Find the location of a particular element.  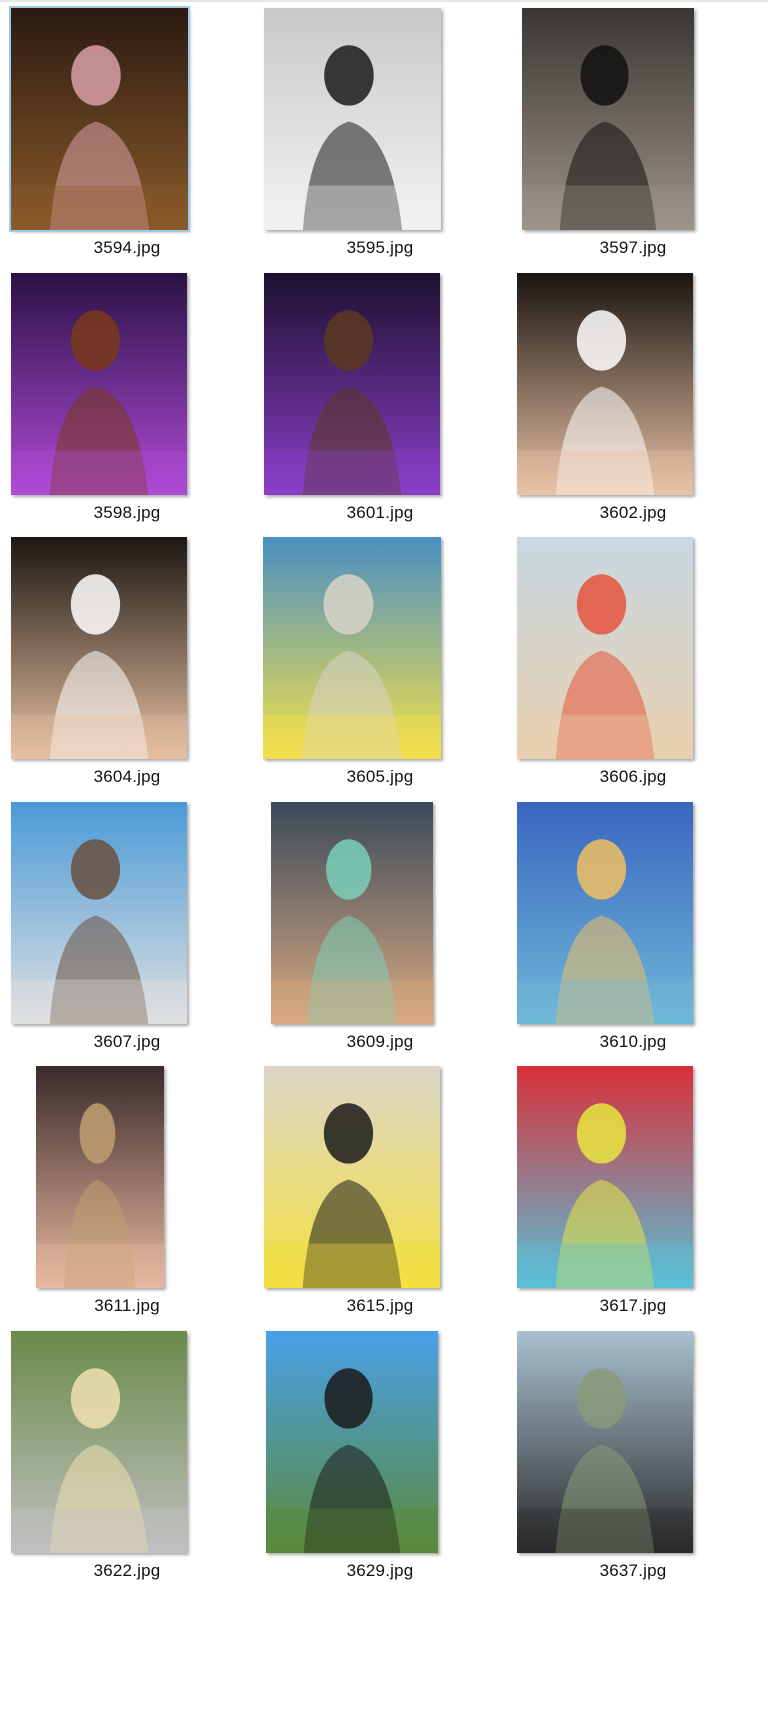

airplane-selfie-sunglasses-photo is located at coordinates (352, 119).